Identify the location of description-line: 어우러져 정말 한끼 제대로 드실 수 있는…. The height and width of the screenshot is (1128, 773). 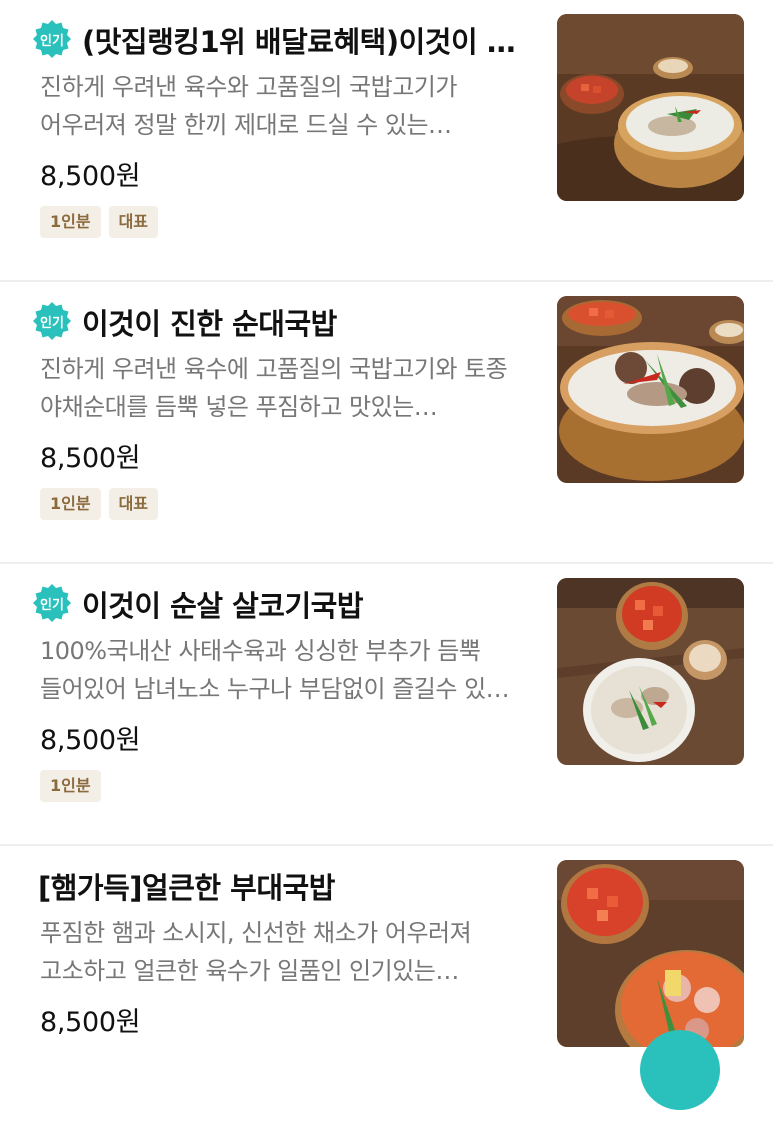
(246, 125).